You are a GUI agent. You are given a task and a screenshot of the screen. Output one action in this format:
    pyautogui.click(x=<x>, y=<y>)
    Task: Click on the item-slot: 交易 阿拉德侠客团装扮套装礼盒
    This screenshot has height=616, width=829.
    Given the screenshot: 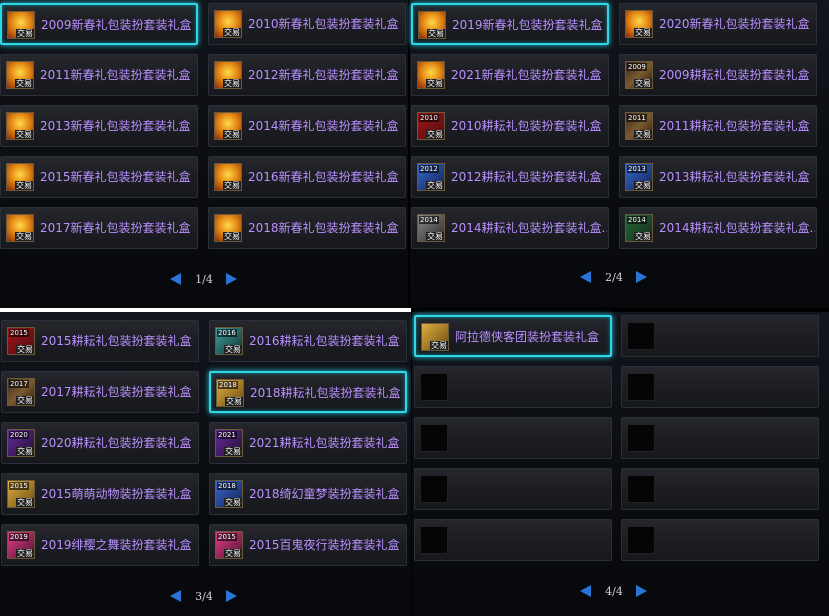 What is the action you would take?
    pyautogui.click(x=513, y=336)
    